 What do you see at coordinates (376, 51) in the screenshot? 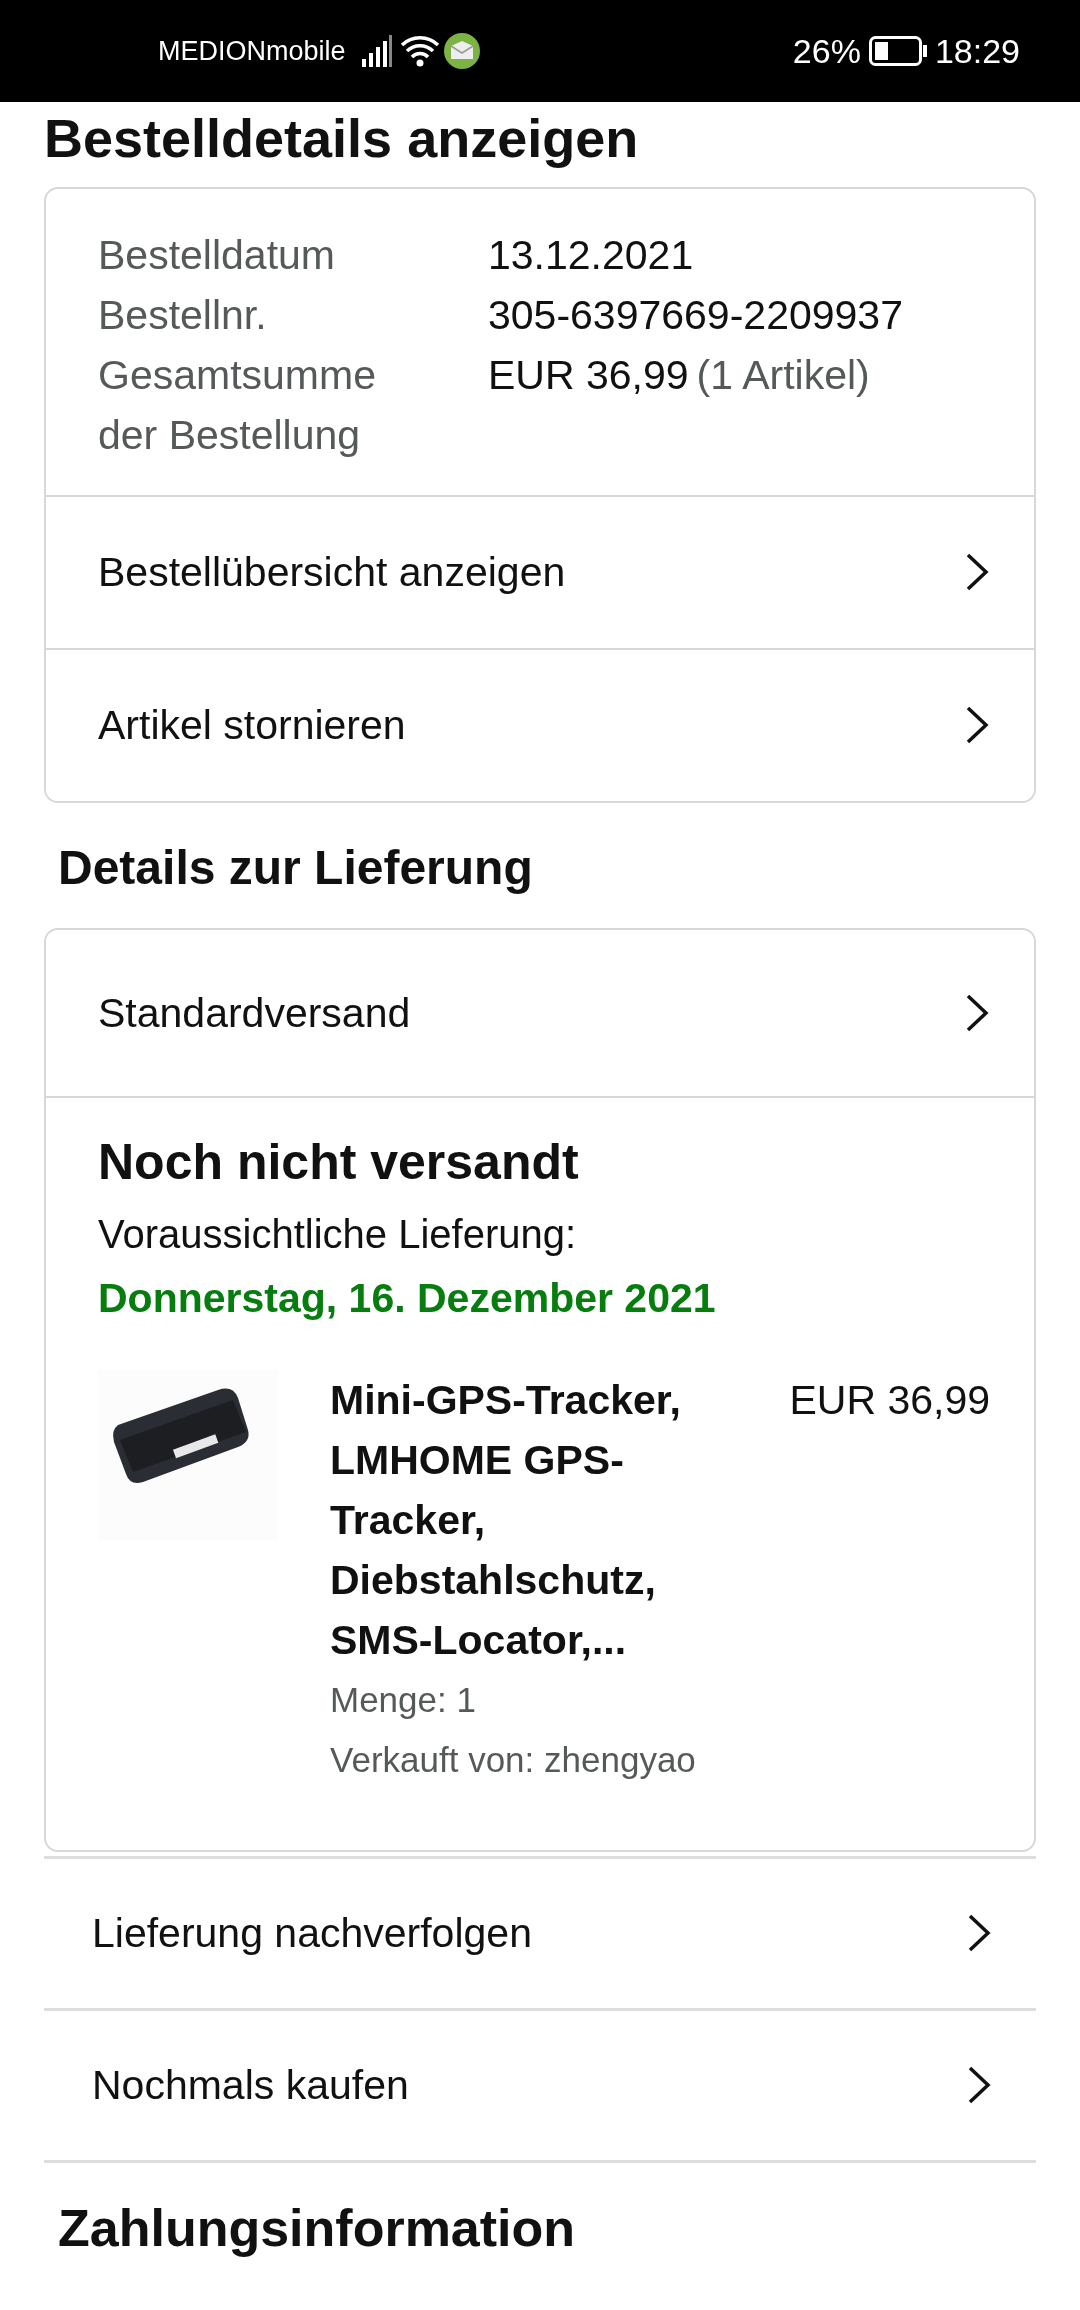
I see `signal-icon` at bounding box center [376, 51].